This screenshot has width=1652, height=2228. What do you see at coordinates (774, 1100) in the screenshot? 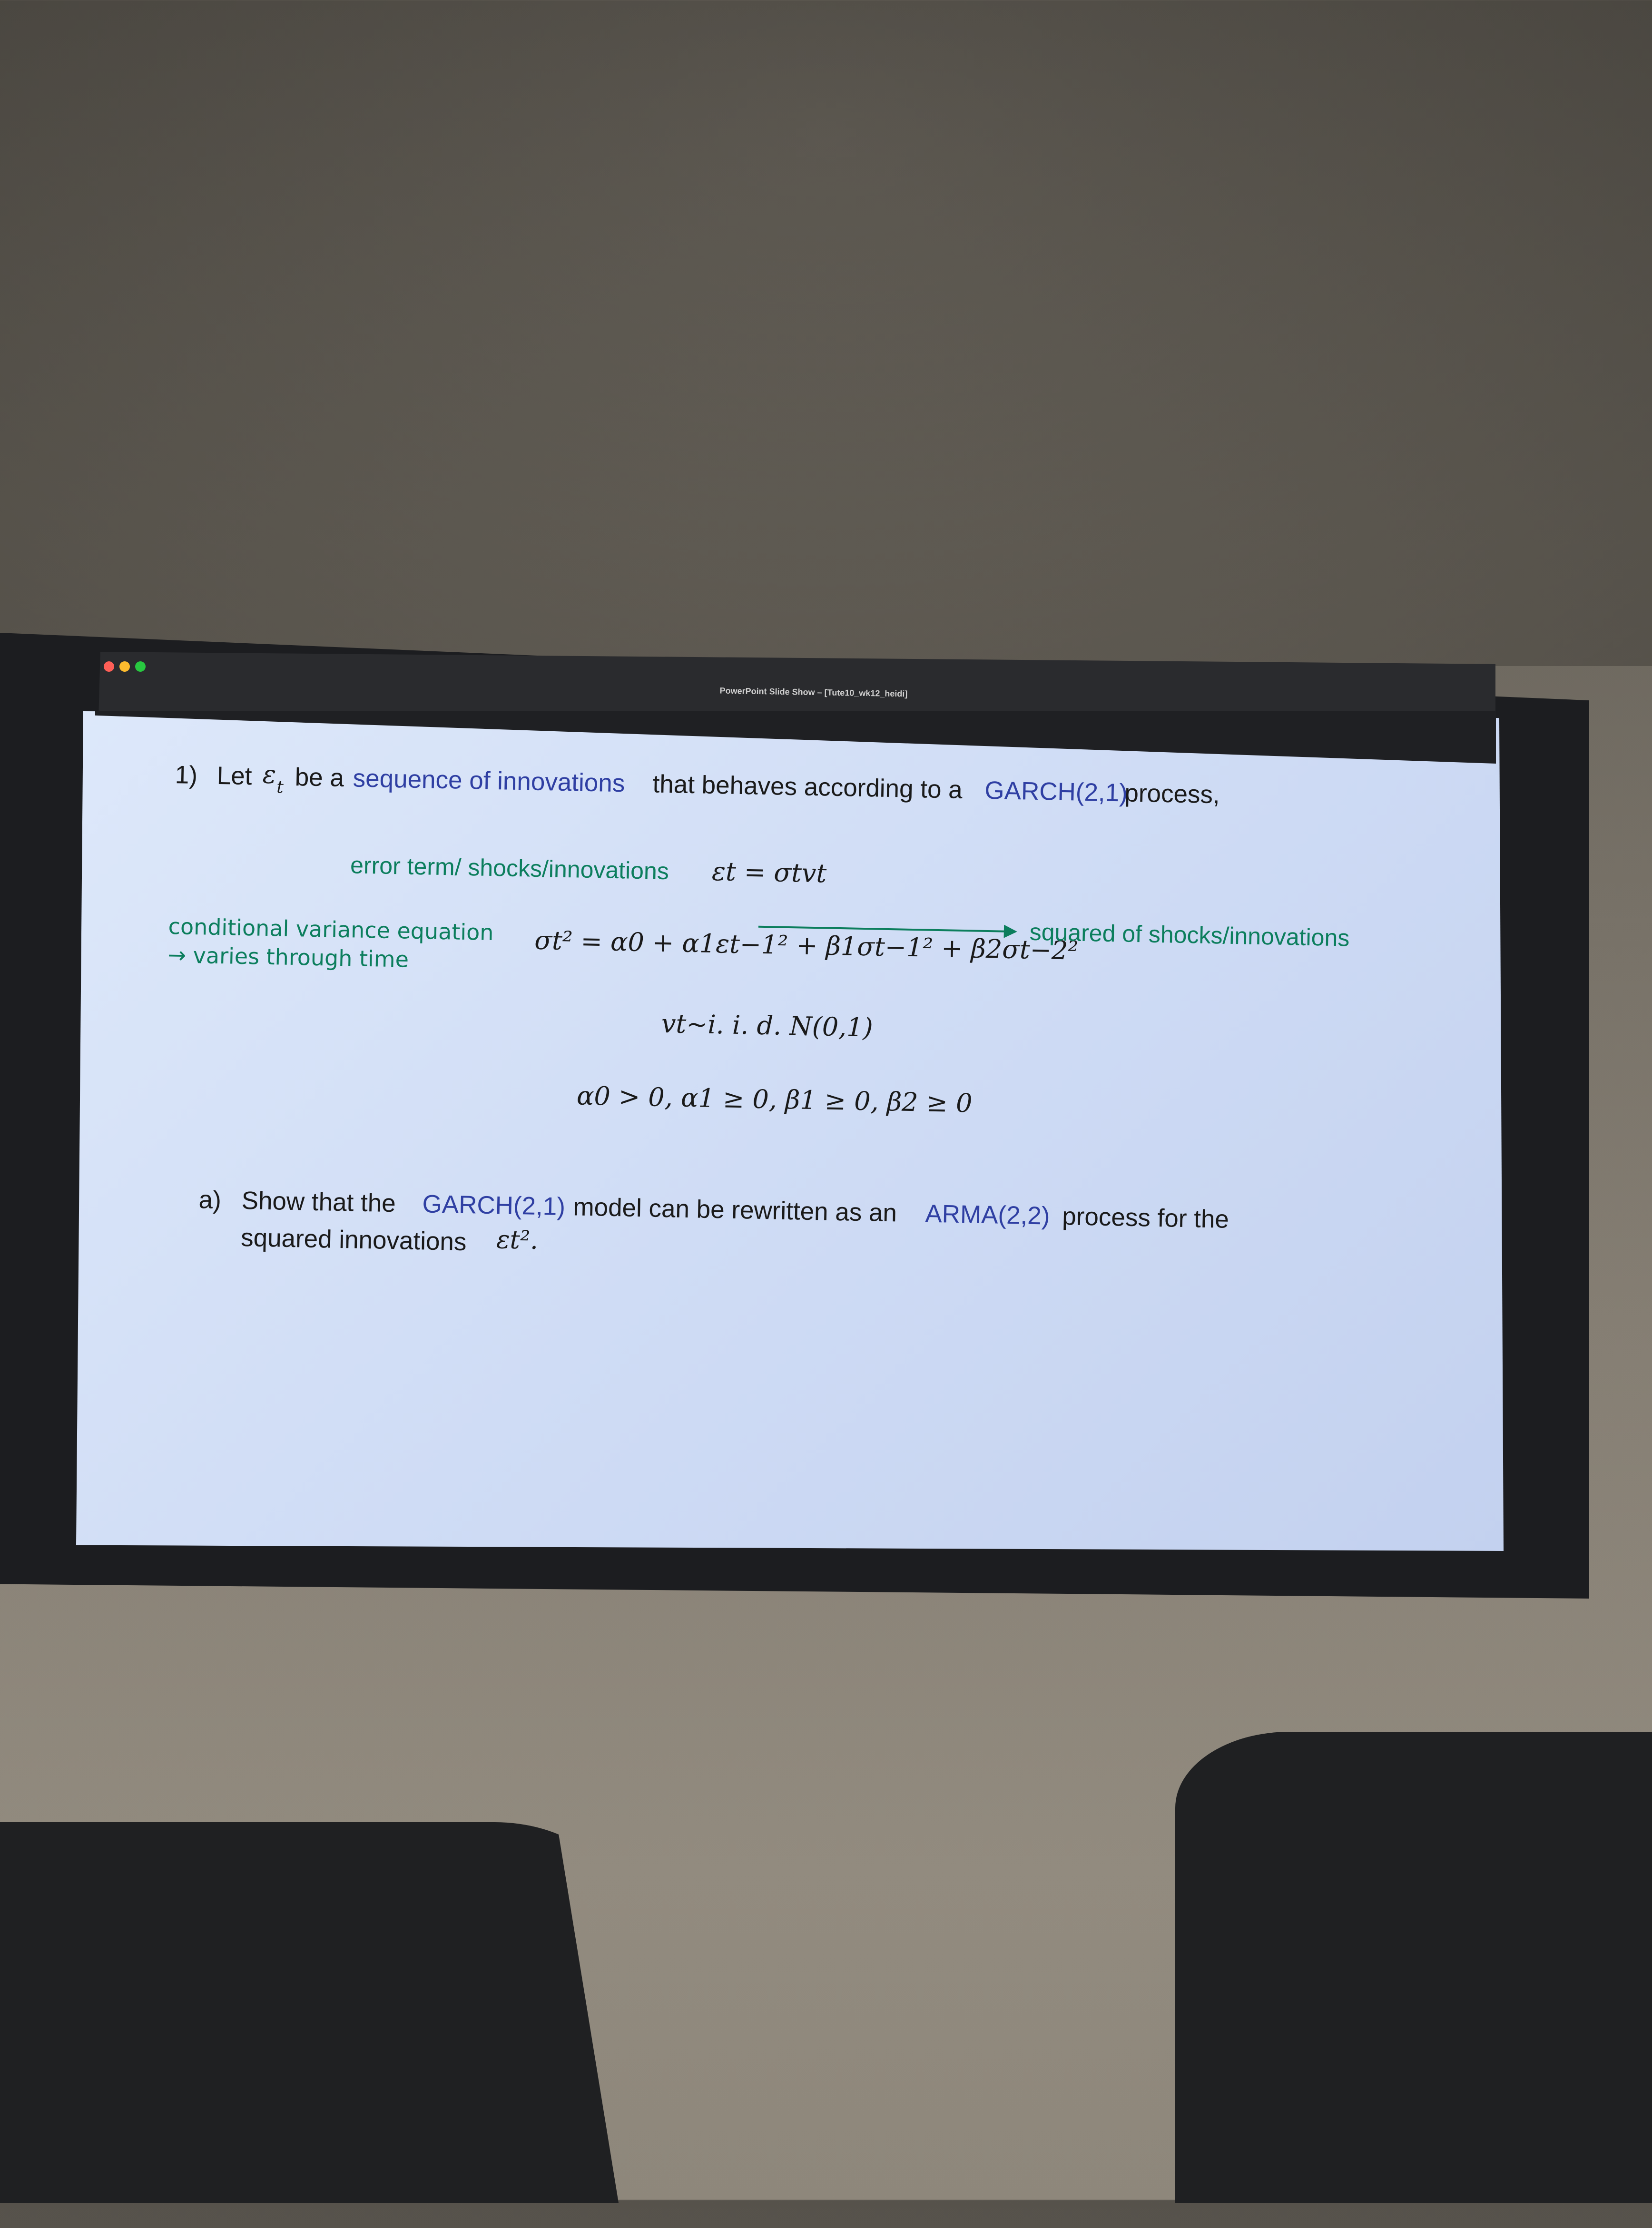
I see `constraints-equation: α0 > 0, α1 ≥ 0, β1 ≥ 0, β2 ≥ 0` at bounding box center [774, 1100].